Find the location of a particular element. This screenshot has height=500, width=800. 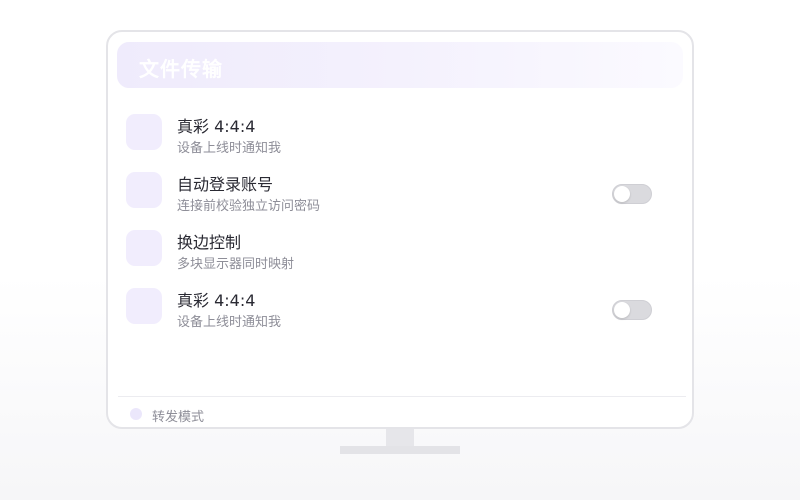

setting-title: 换边控制 is located at coordinates (209, 242).